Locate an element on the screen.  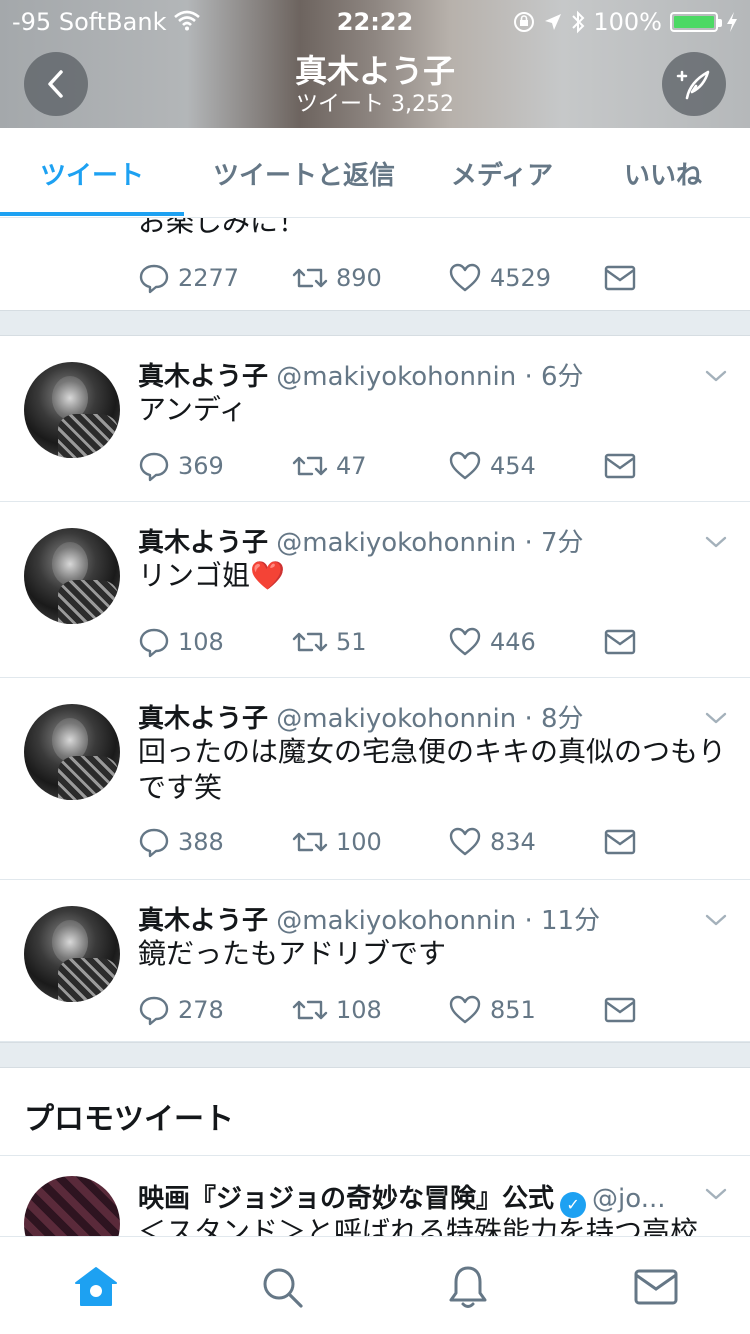
retweet-button: 890 is located at coordinates (337, 278).